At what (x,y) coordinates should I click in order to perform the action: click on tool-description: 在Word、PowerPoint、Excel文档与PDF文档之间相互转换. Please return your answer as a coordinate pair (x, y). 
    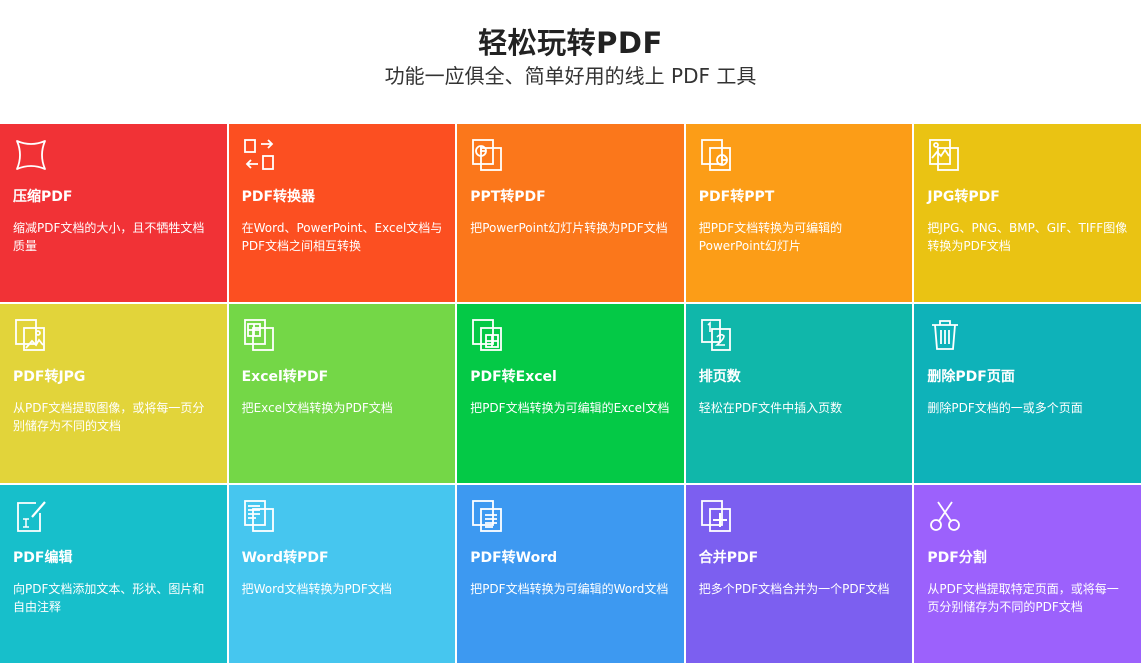
    Looking at the image, I should click on (342, 237).